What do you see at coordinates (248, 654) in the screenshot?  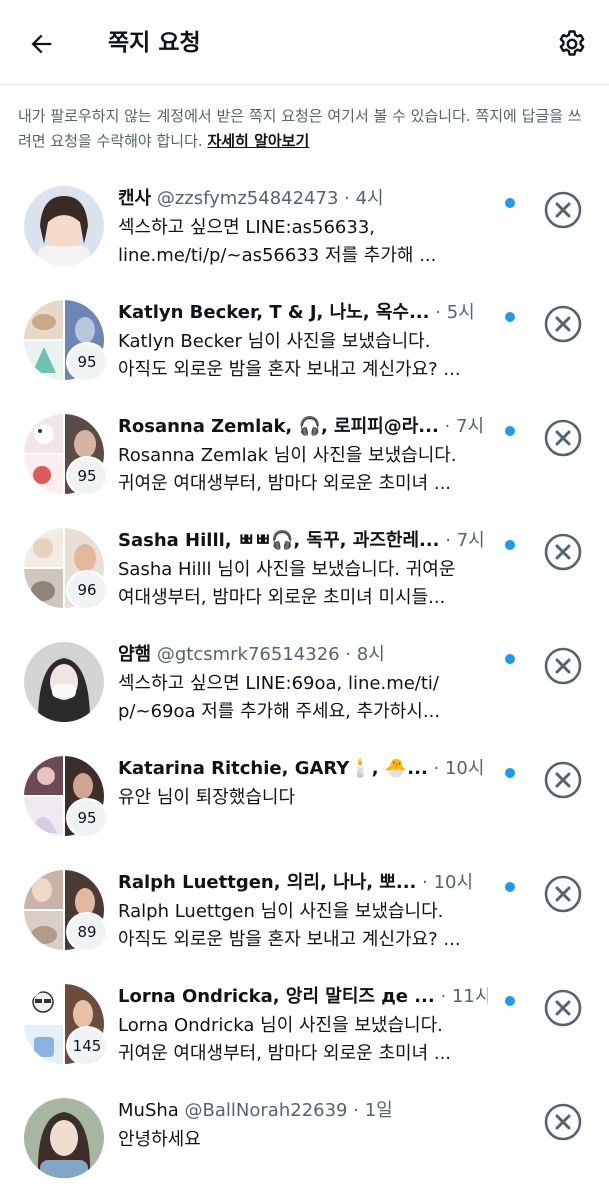 I see `sender-handle: @gtcsmrk76514326` at bounding box center [248, 654].